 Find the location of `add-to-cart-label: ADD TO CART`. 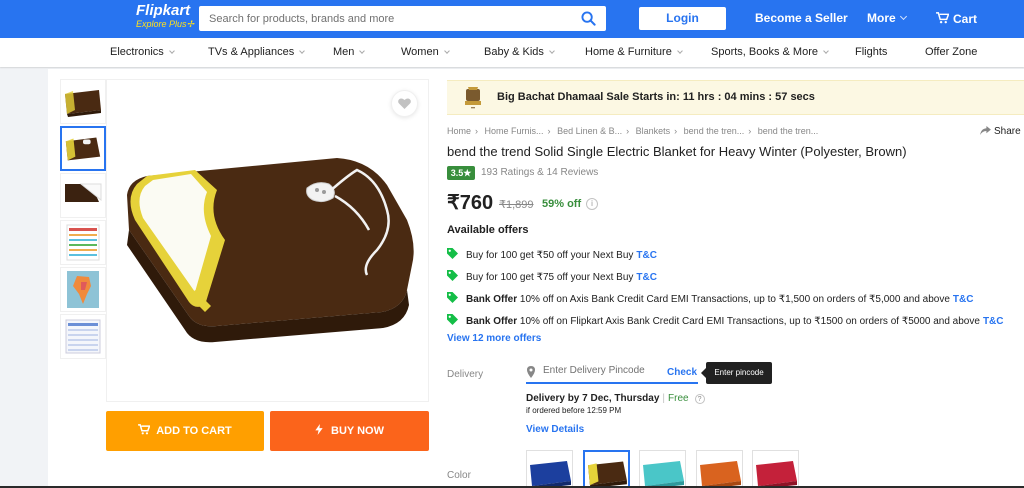

add-to-cart-label: ADD TO CART is located at coordinates (194, 431).